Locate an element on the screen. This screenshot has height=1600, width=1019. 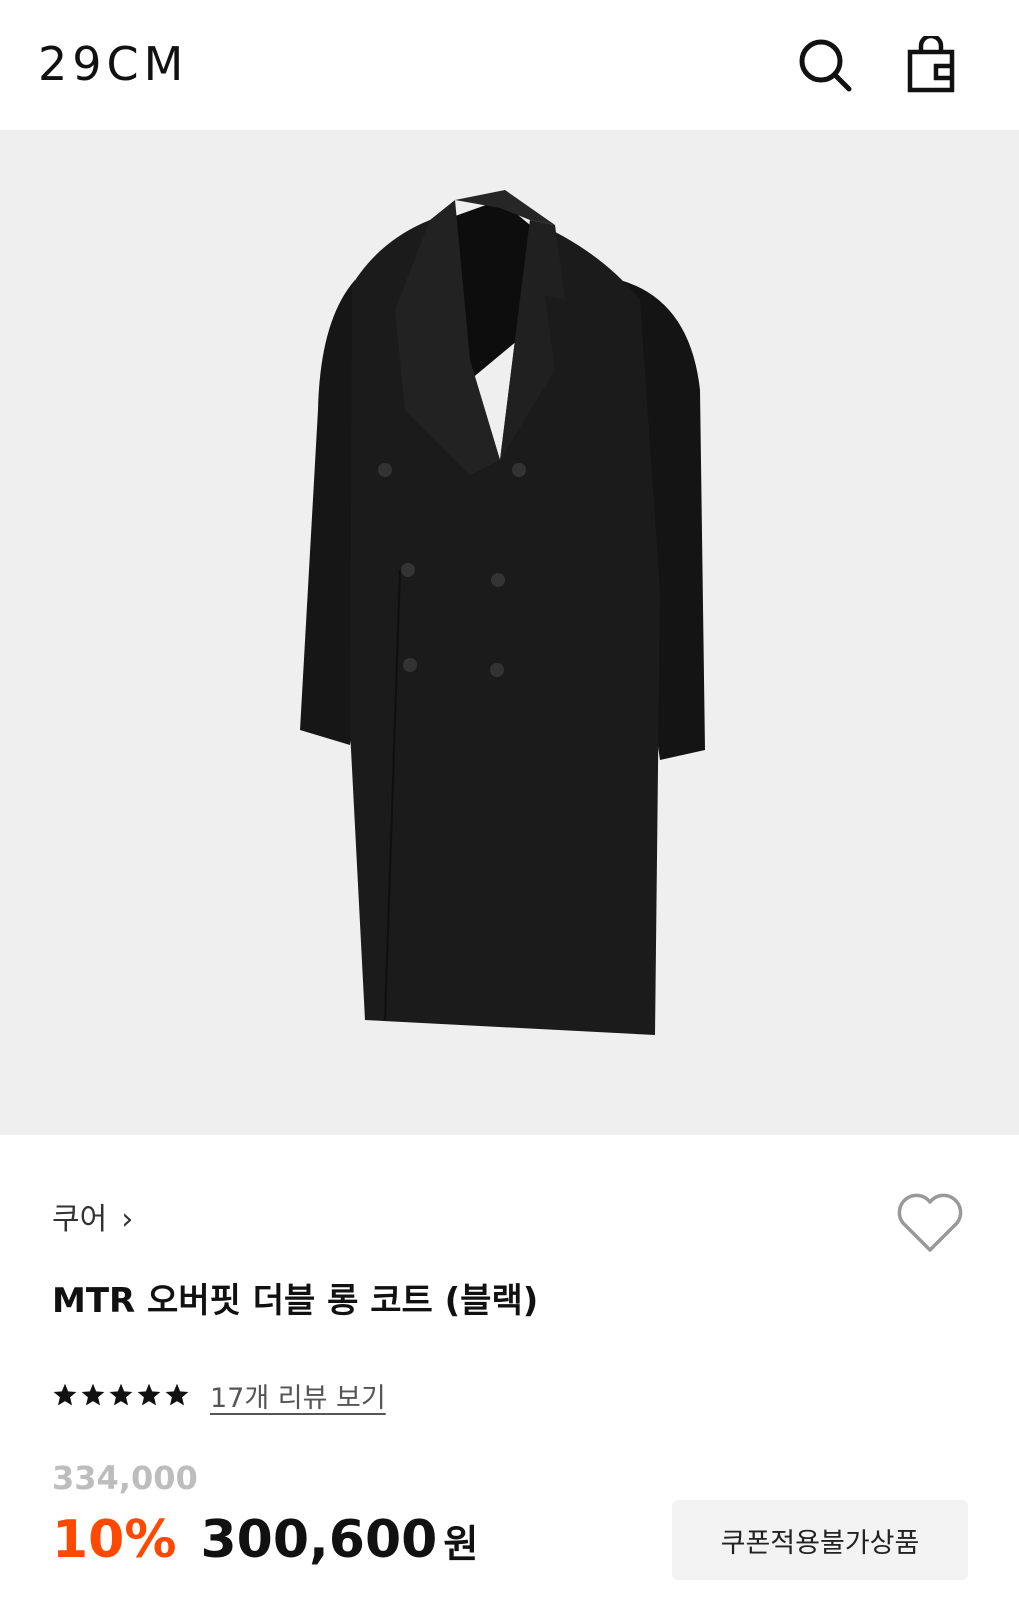
chevron-right-icon: › is located at coordinates (127, 1219).